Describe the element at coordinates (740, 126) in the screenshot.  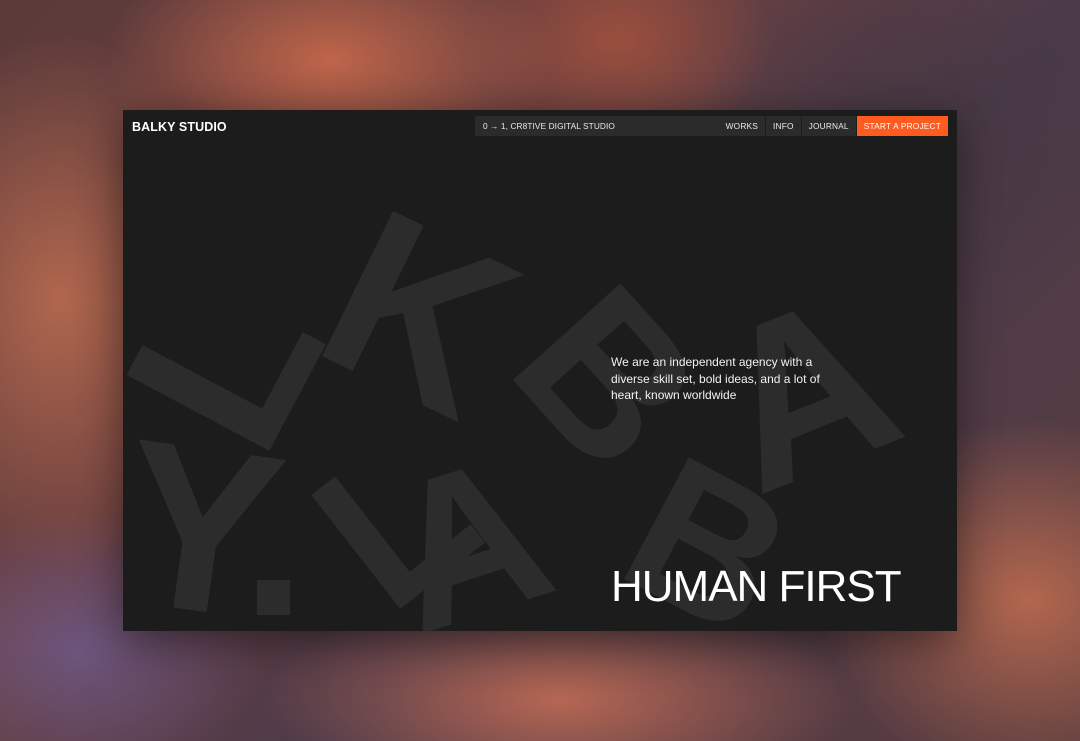
I see `nav-item-works: WORKS` at that location.